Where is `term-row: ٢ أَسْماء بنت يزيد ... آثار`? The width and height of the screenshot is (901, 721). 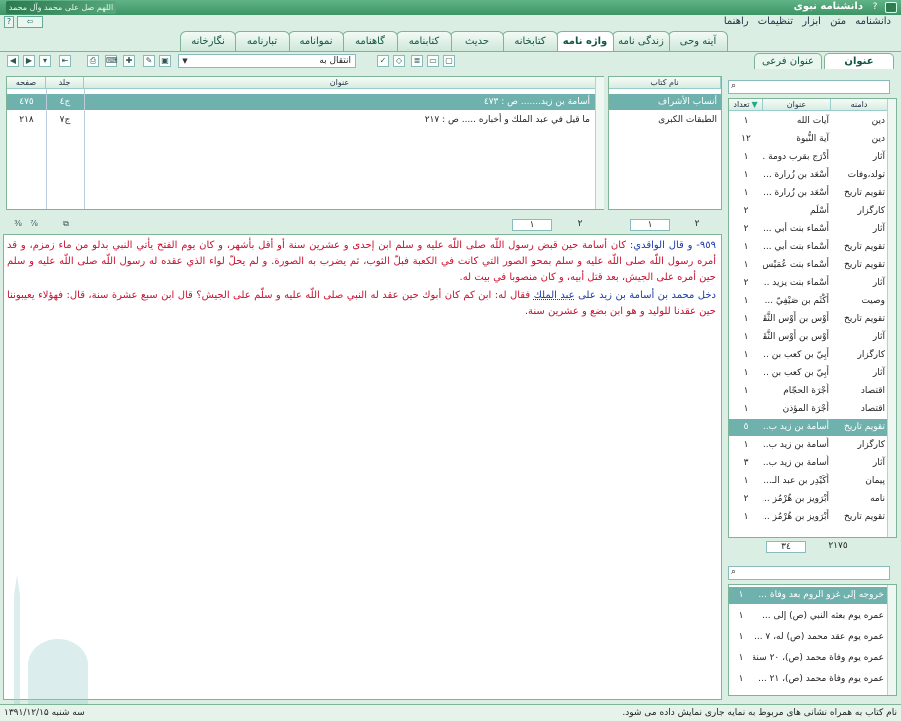
term-row: ٢ أَسْماء بنت يزيد ... آثار is located at coordinates (808, 283).